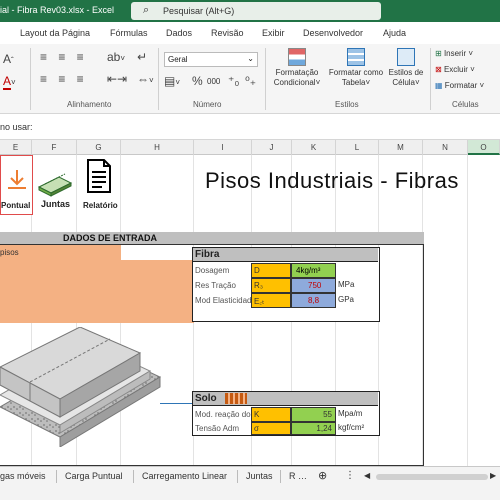 This screenshot has width=500, height=500. What do you see at coordinates (8, 59) in the screenshot?
I see `font-grow-icon: Aˆ` at bounding box center [8, 59].